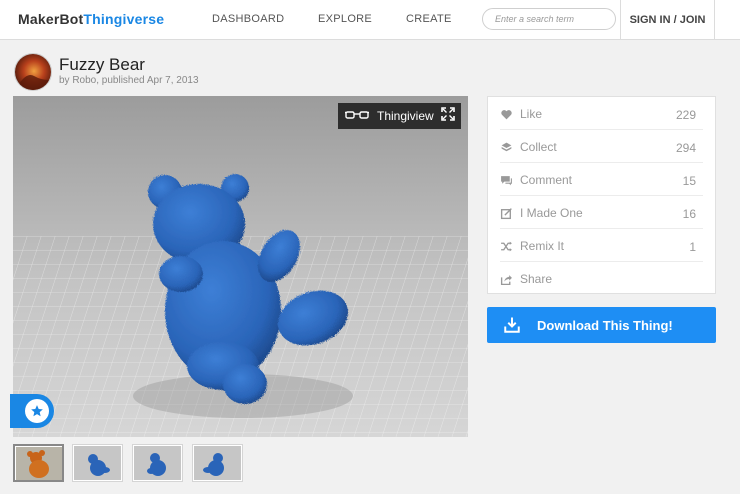 Image resolution: width=740 pixels, height=494 pixels. I want to click on remix-label: Remix It, so click(542, 246).